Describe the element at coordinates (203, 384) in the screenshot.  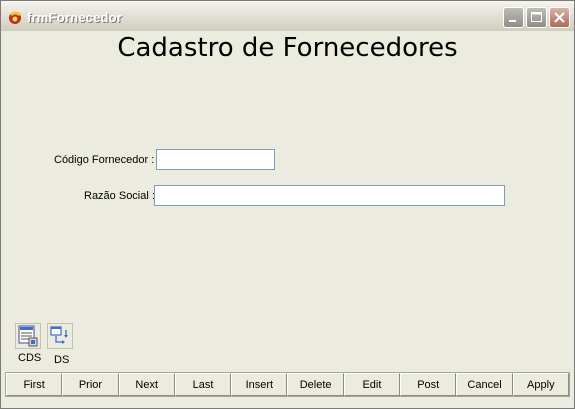
I see `nav-last-button: Last` at that location.